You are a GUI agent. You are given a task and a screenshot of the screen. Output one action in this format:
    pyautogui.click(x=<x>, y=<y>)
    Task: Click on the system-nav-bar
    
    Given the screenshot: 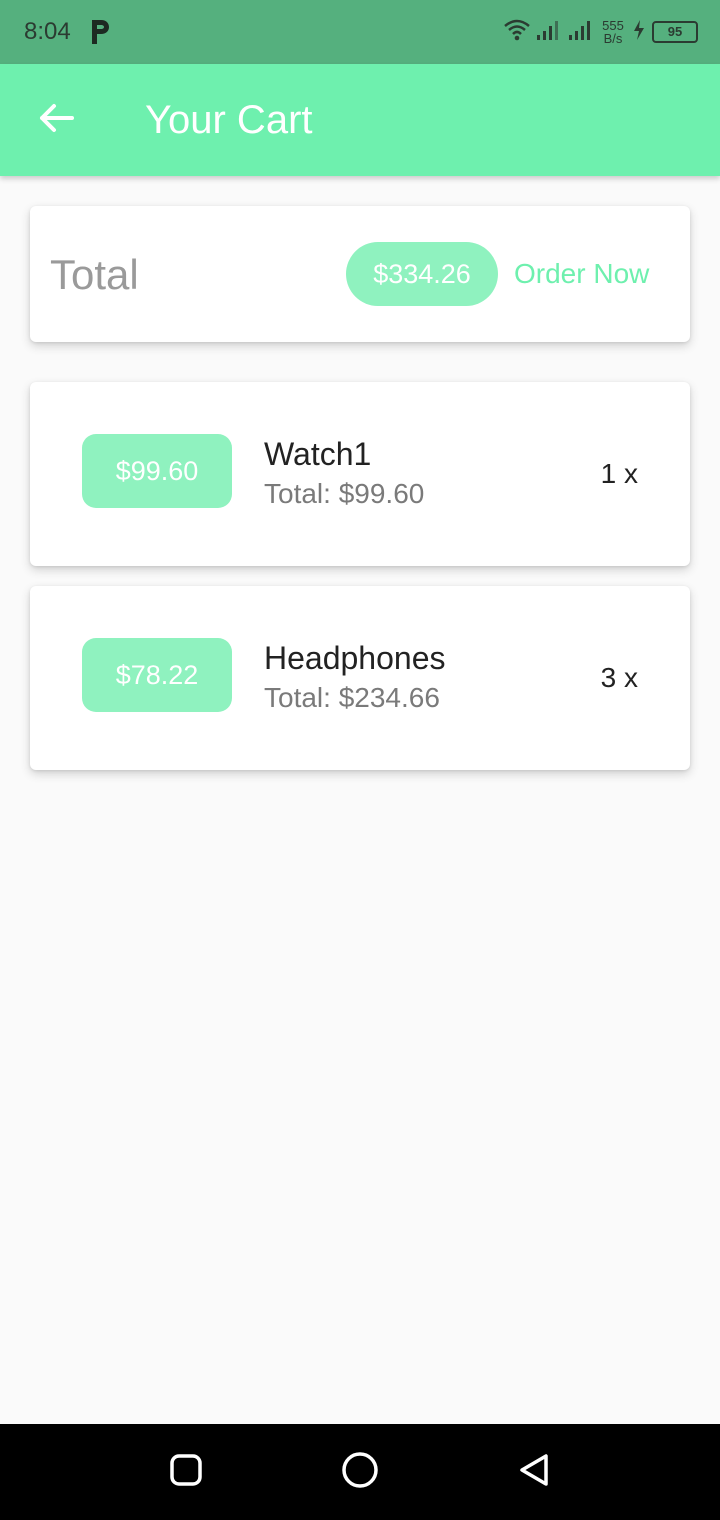 What is the action you would take?
    pyautogui.click(x=360, y=1472)
    